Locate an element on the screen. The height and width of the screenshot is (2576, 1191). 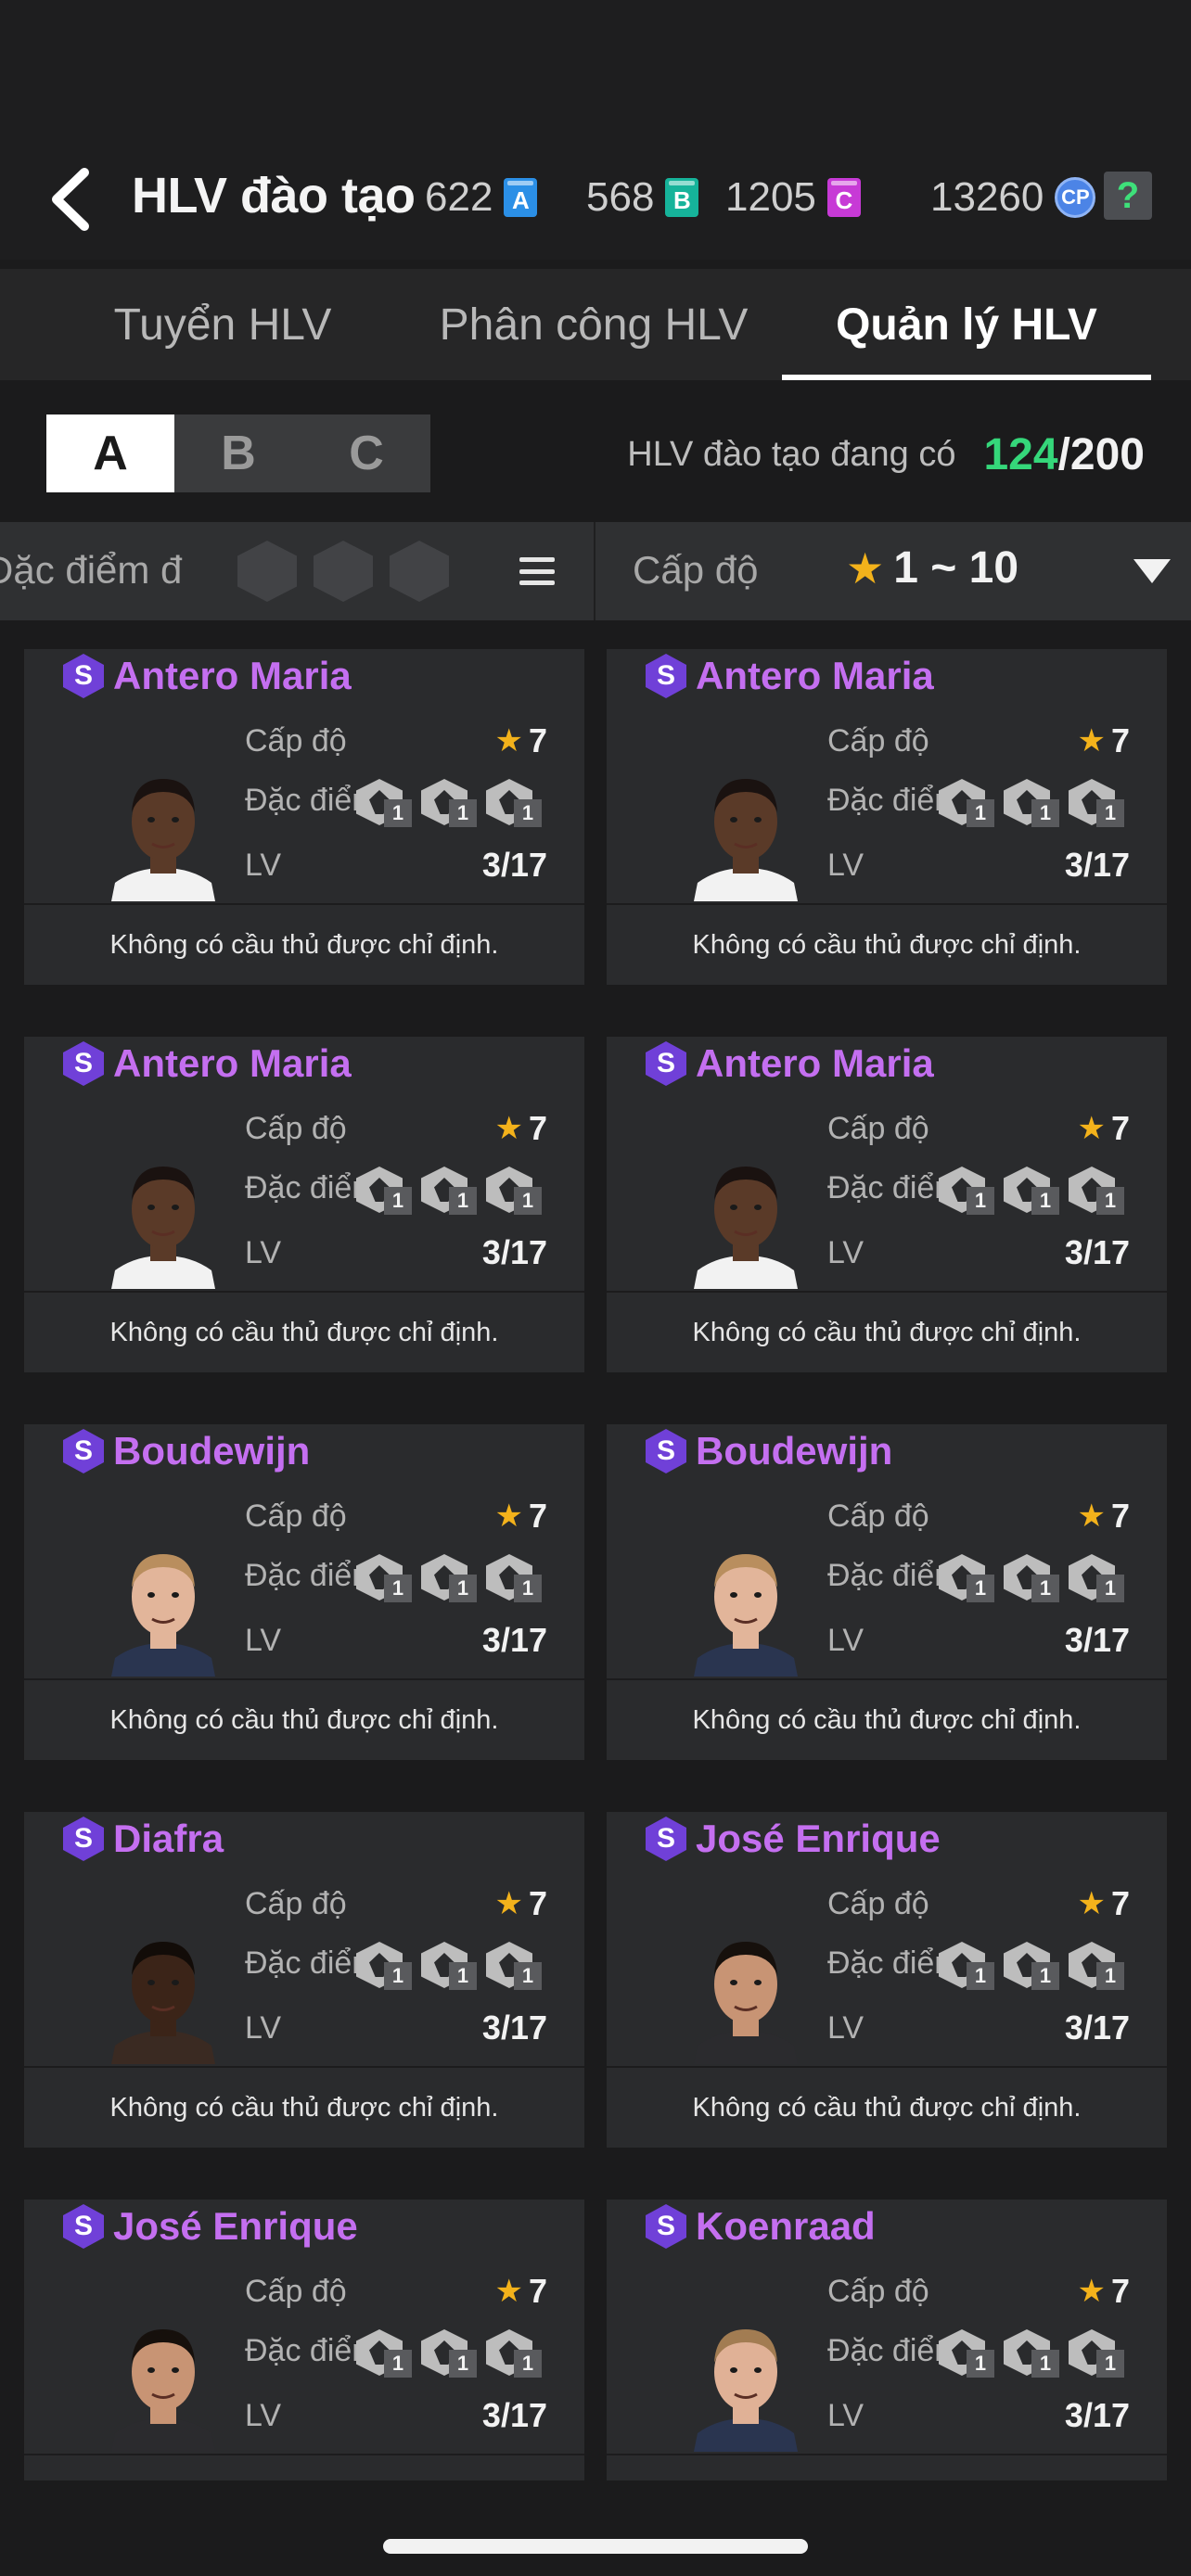
level-filter: Cấp độ ★ 1 ~ 10 is located at coordinates (894, 571).